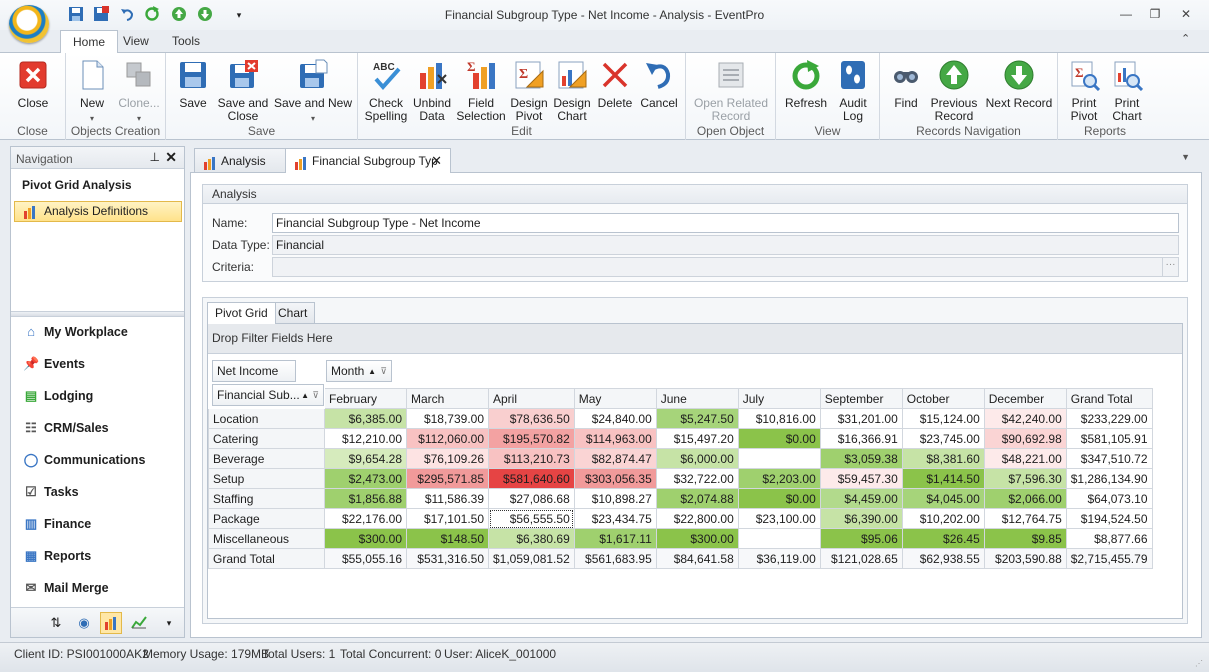  Describe the element at coordinates (659, 84) in the screenshot. I see `cancel-button: Cancel` at that location.